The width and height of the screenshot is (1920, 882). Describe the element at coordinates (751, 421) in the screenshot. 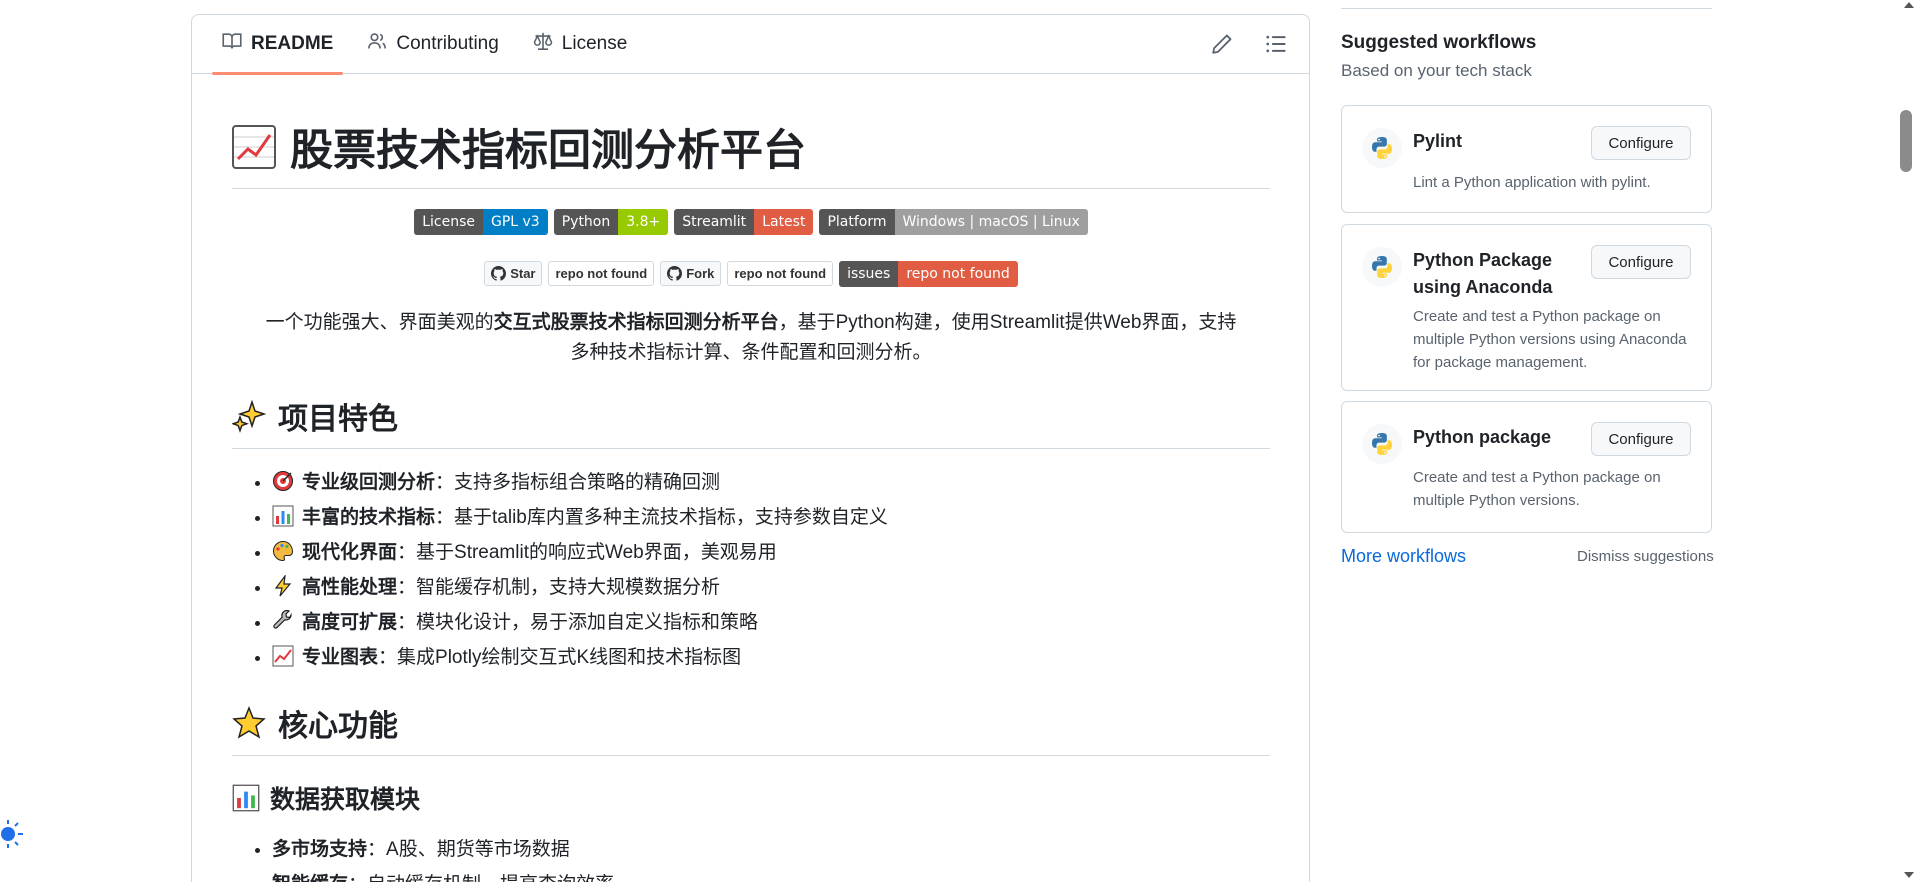

I see `section-features-heading: 项目特色` at that location.